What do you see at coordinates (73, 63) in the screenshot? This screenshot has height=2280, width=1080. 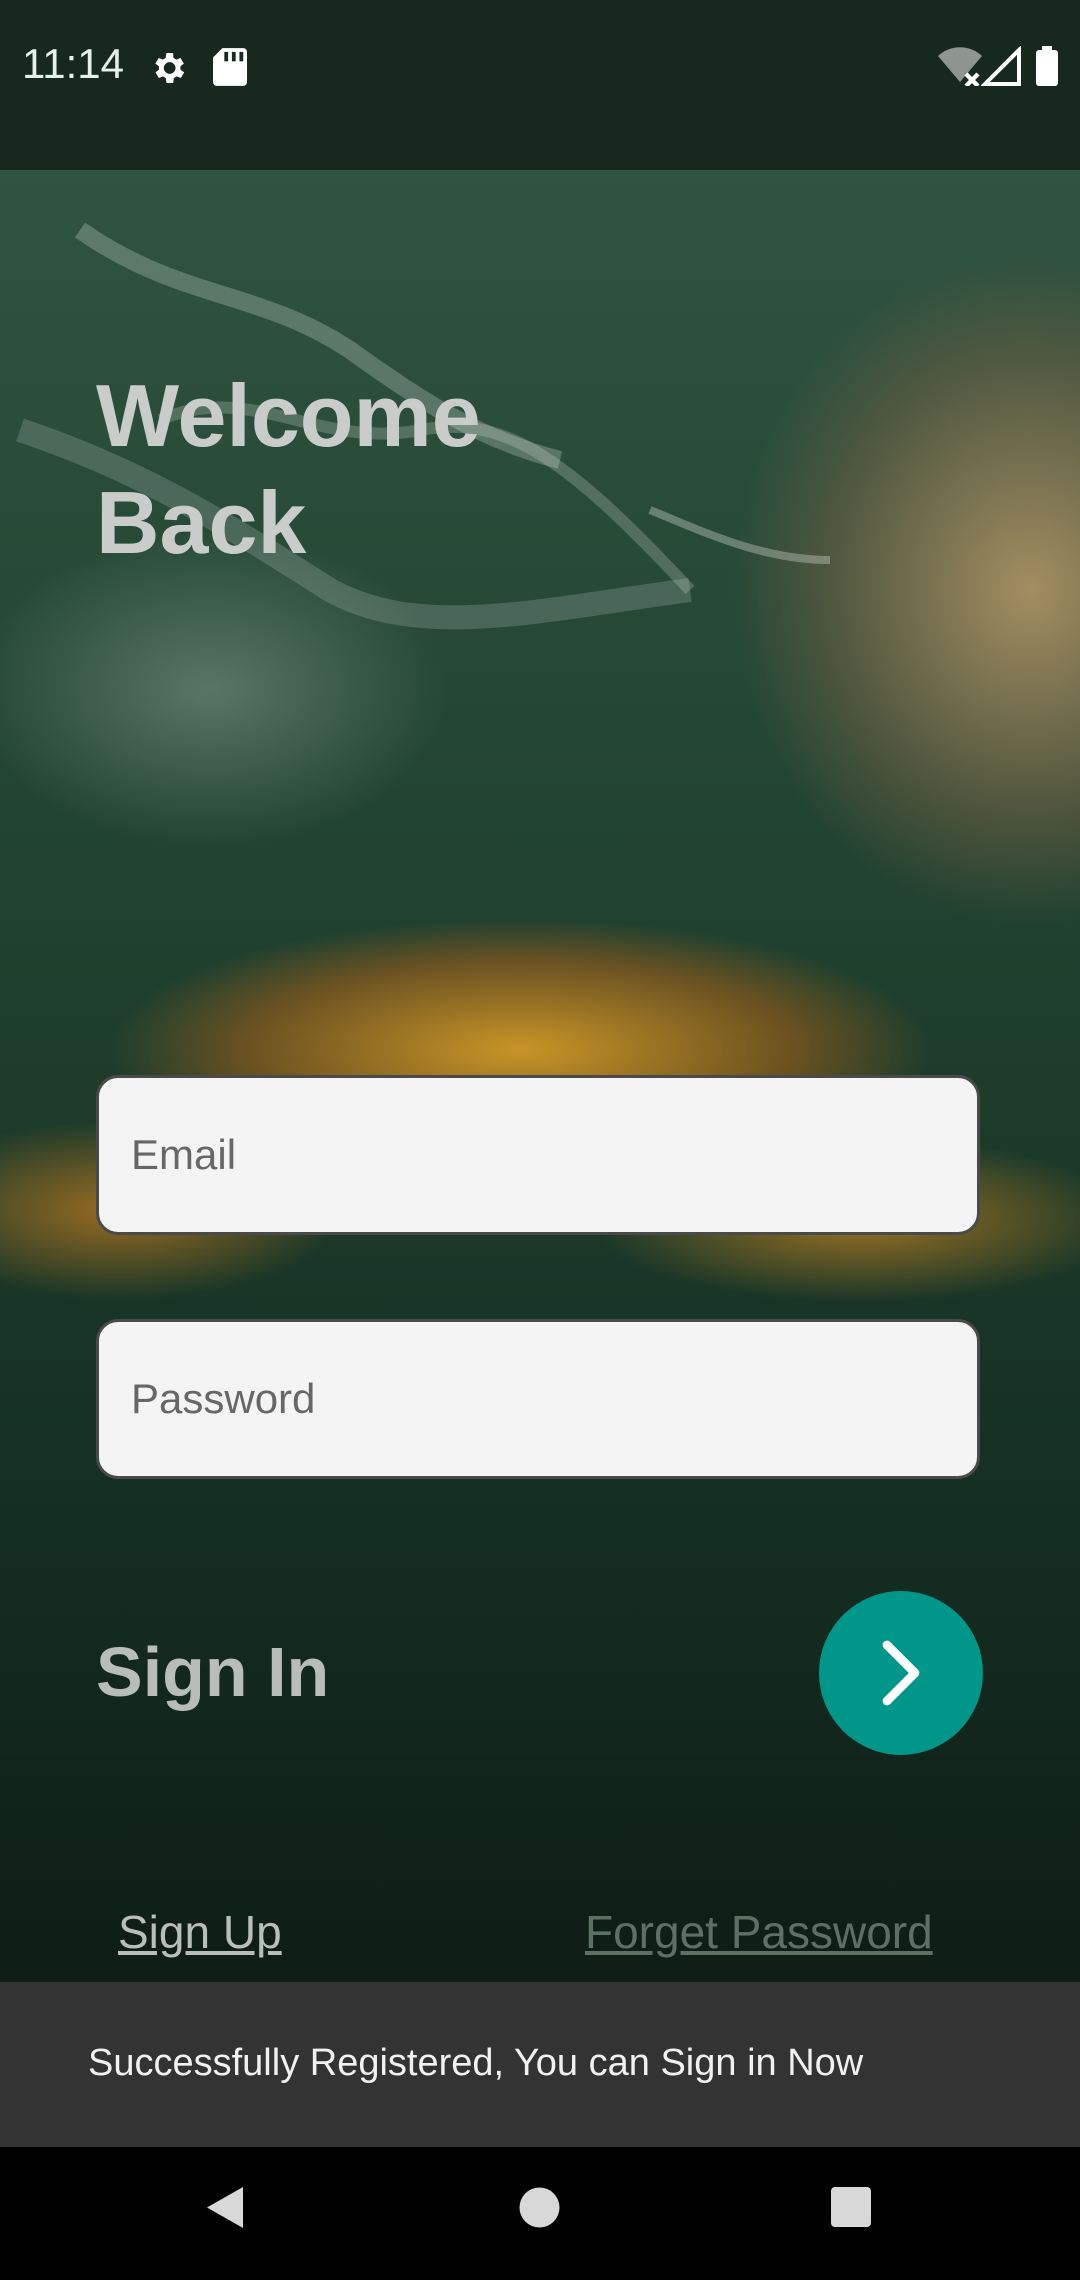 I see `status-time: 11:14` at bounding box center [73, 63].